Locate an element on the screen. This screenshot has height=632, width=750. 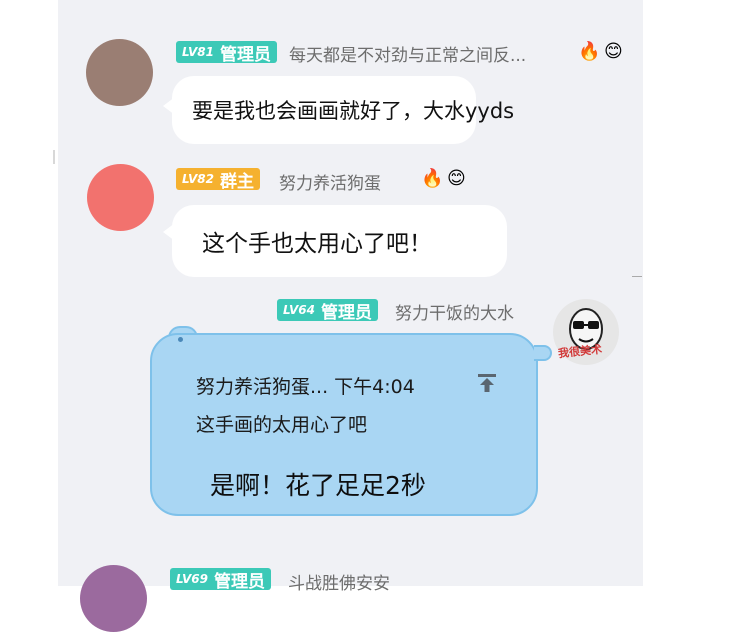
quote-author: 努力养活狗蛋... 下午4:04 is located at coordinates (305, 387).